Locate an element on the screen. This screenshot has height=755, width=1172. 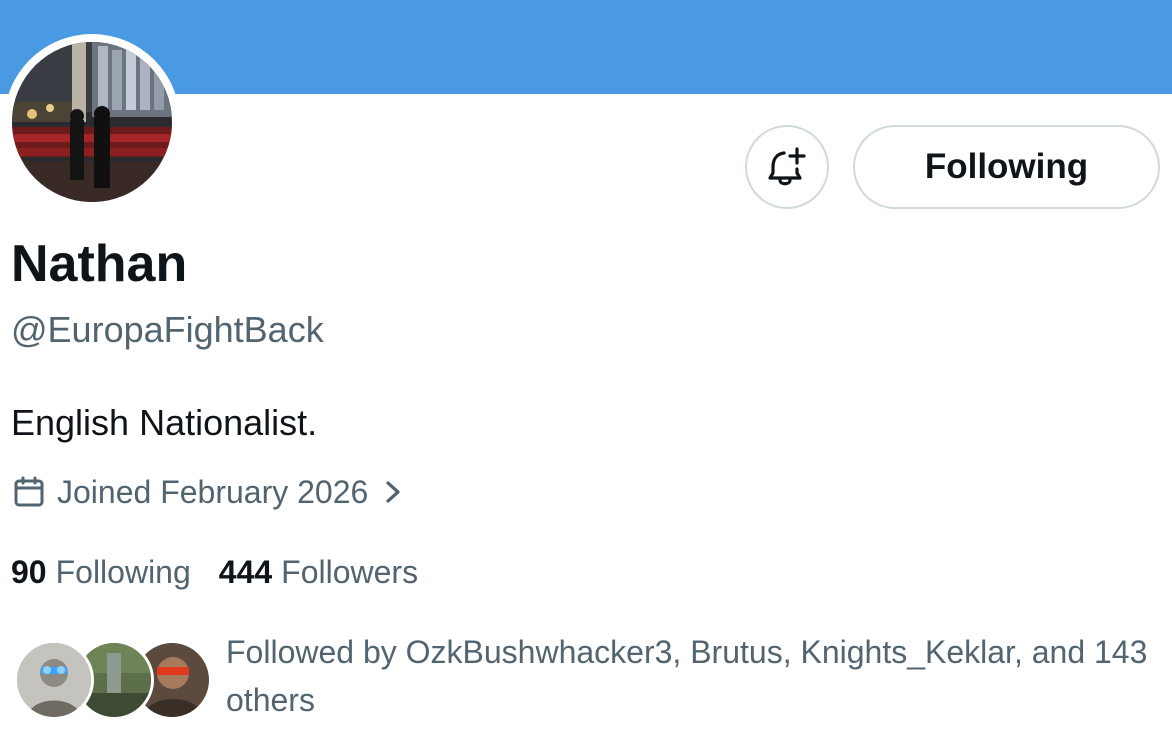
chevron-right-icon is located at coordinates (393, 492).